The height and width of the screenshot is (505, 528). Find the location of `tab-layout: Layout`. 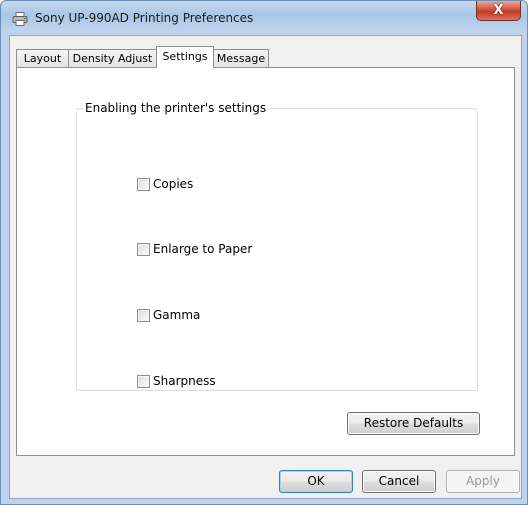

tab-layout: Layout is located at coordinates (42, 58).